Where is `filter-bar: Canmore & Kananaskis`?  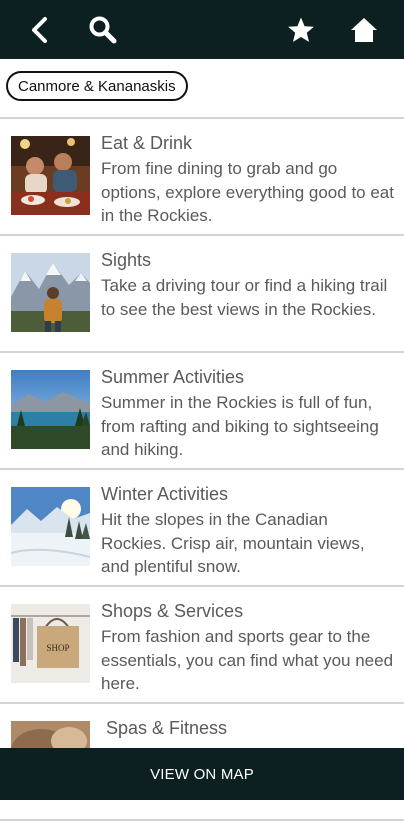 filter-bar: Canmore & Kananaskis is located at coordinates (202, 89).